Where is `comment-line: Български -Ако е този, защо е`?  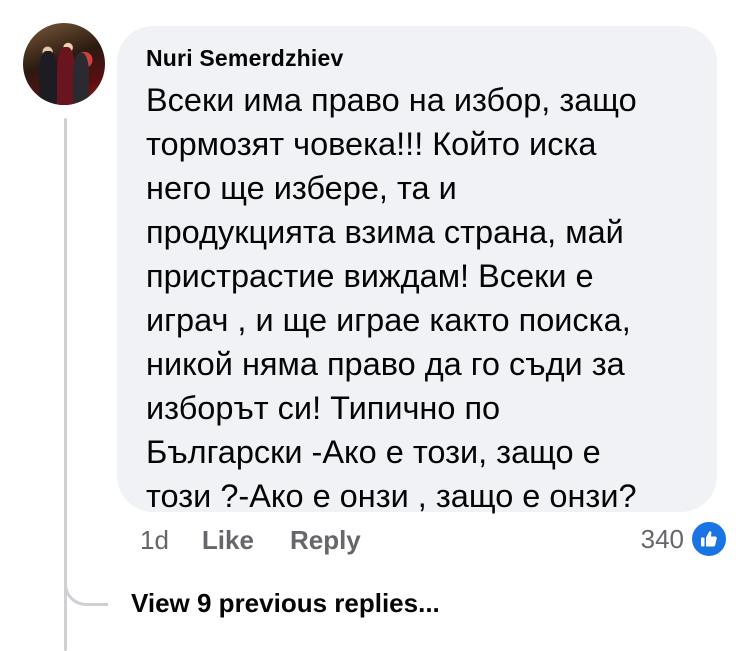
comment-line: Български -Ако е този, защо е is located at coordinates (373, 452).